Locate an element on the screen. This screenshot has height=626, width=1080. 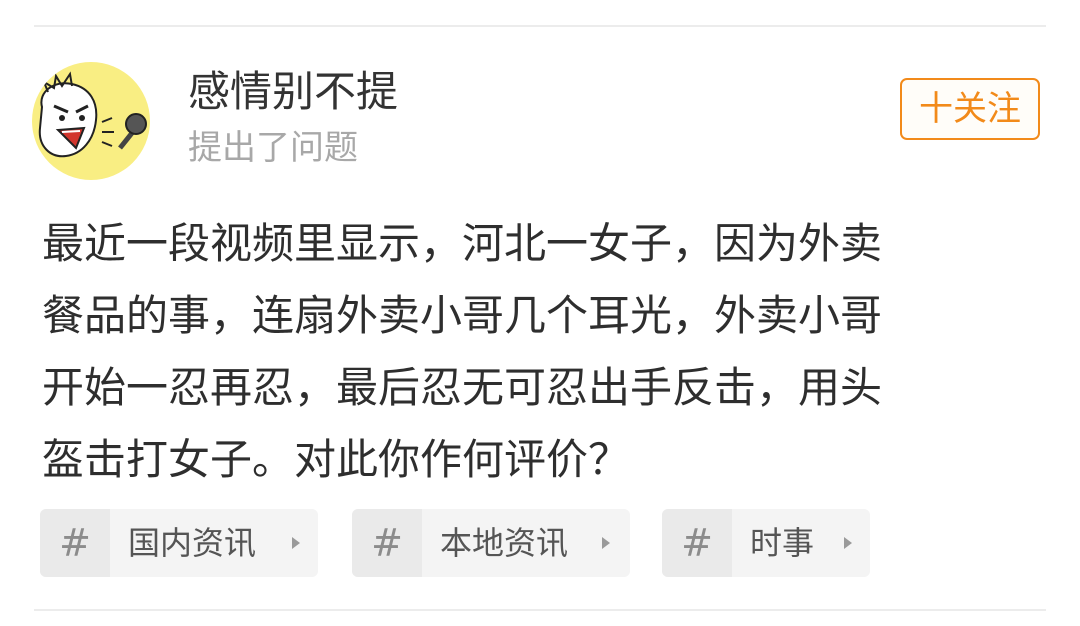
topic-label: 本地资讯 is located at coordinates (504, 543).